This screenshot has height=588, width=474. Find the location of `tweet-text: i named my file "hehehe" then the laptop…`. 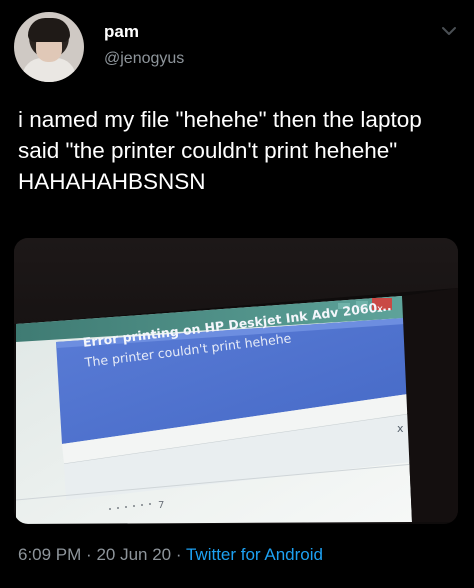

tweet-text: i named my file "hehehe" then the laptop… is located at coordinates (220, 150).